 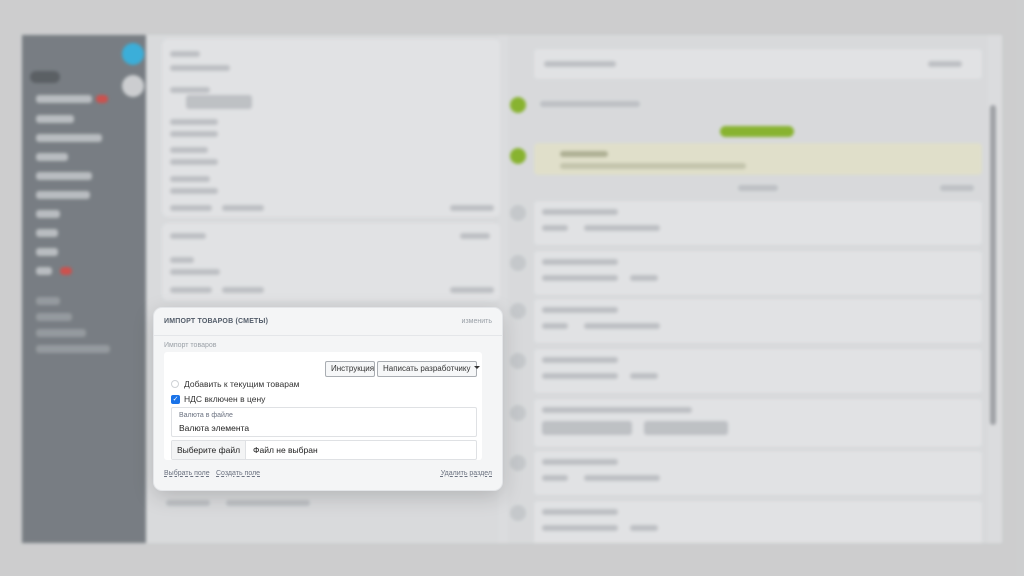 What do you see at coordinates (206, 415) in the screenshot?
I see `currency-label: Валюта в файле` at bounding box center [206, 415].